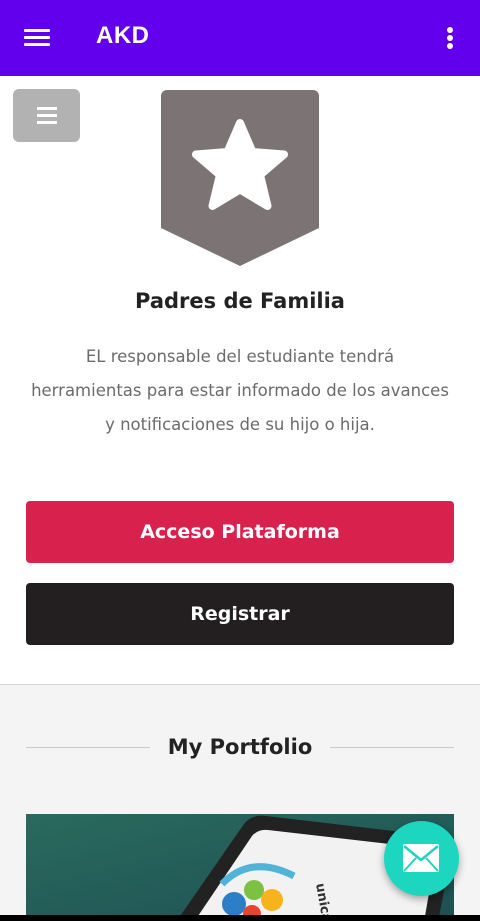  I want to click on mail-icon, so click(421, 858).